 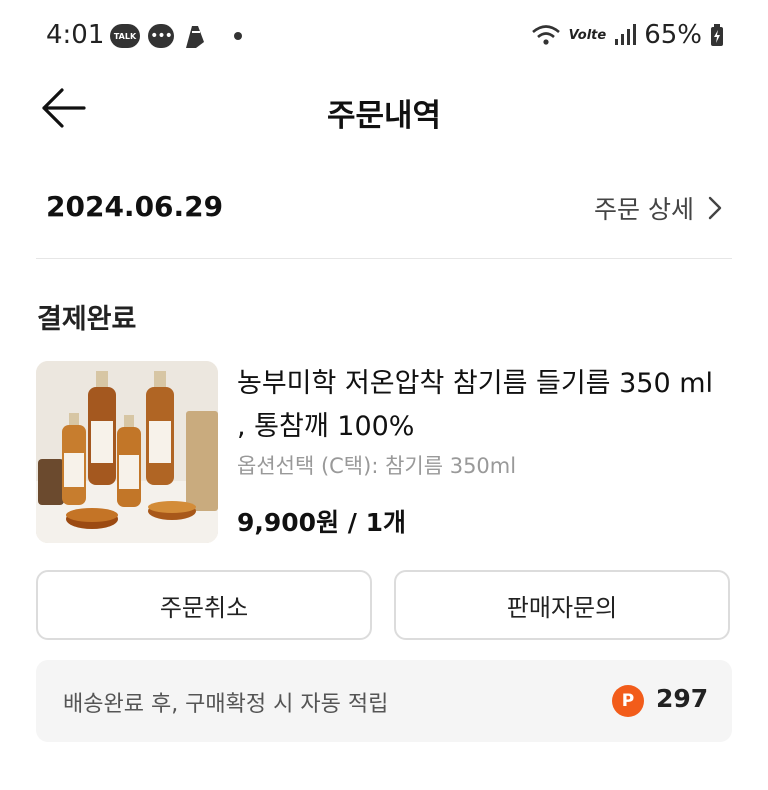 What do you see at coordinates (322, 522) in the screenshot?
I see `product-price: 9,900원 / 1개` at bounding box center [322, 522].